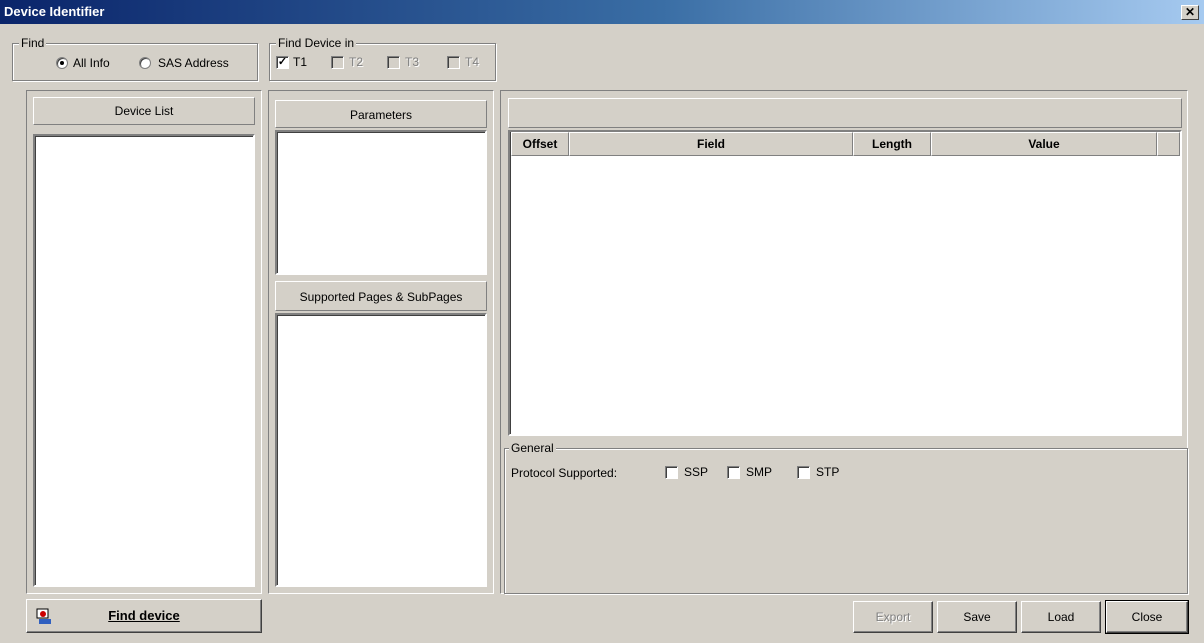 This screenshot has width=1204, height=643. What do you see at coordinates (1147, 617) in the screenshot?
I see `close-button: Close` at bounding box center [1147, 617].